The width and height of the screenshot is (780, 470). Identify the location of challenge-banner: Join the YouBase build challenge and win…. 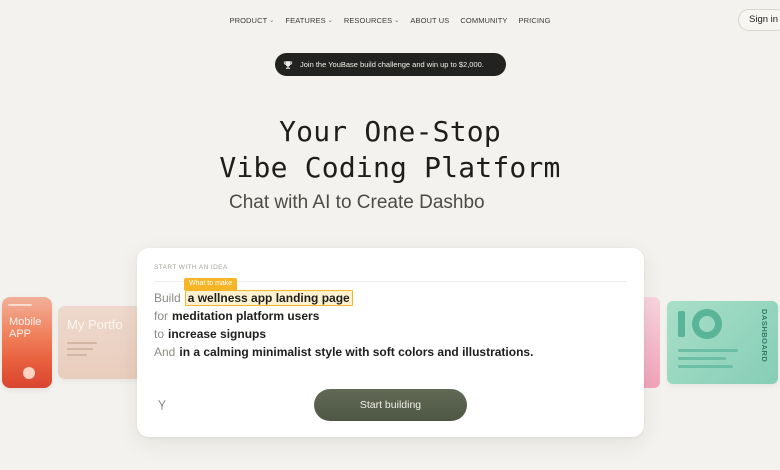
(390, 64).